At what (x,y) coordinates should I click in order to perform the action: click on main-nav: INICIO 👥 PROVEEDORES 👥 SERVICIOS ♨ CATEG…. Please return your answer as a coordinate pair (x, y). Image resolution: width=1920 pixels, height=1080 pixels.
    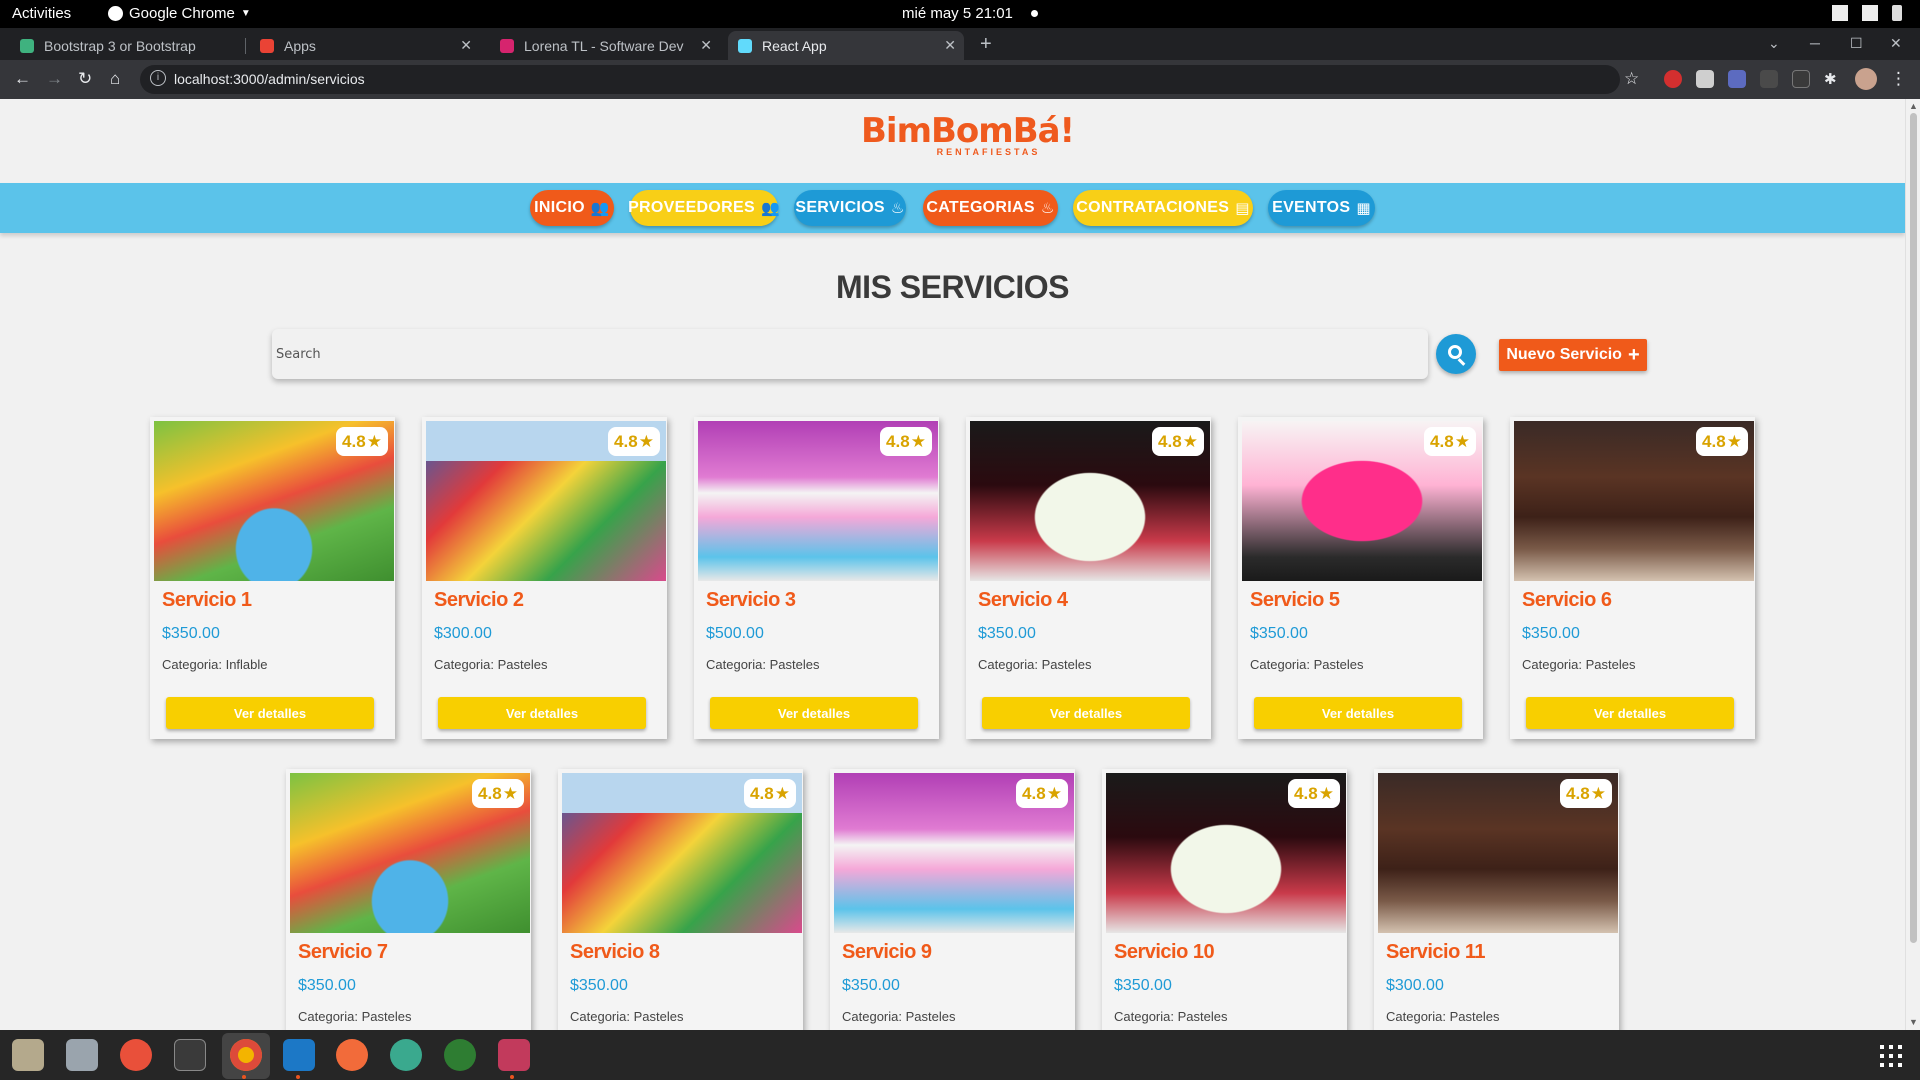
    Looking at the image, I should click on (952, 208).